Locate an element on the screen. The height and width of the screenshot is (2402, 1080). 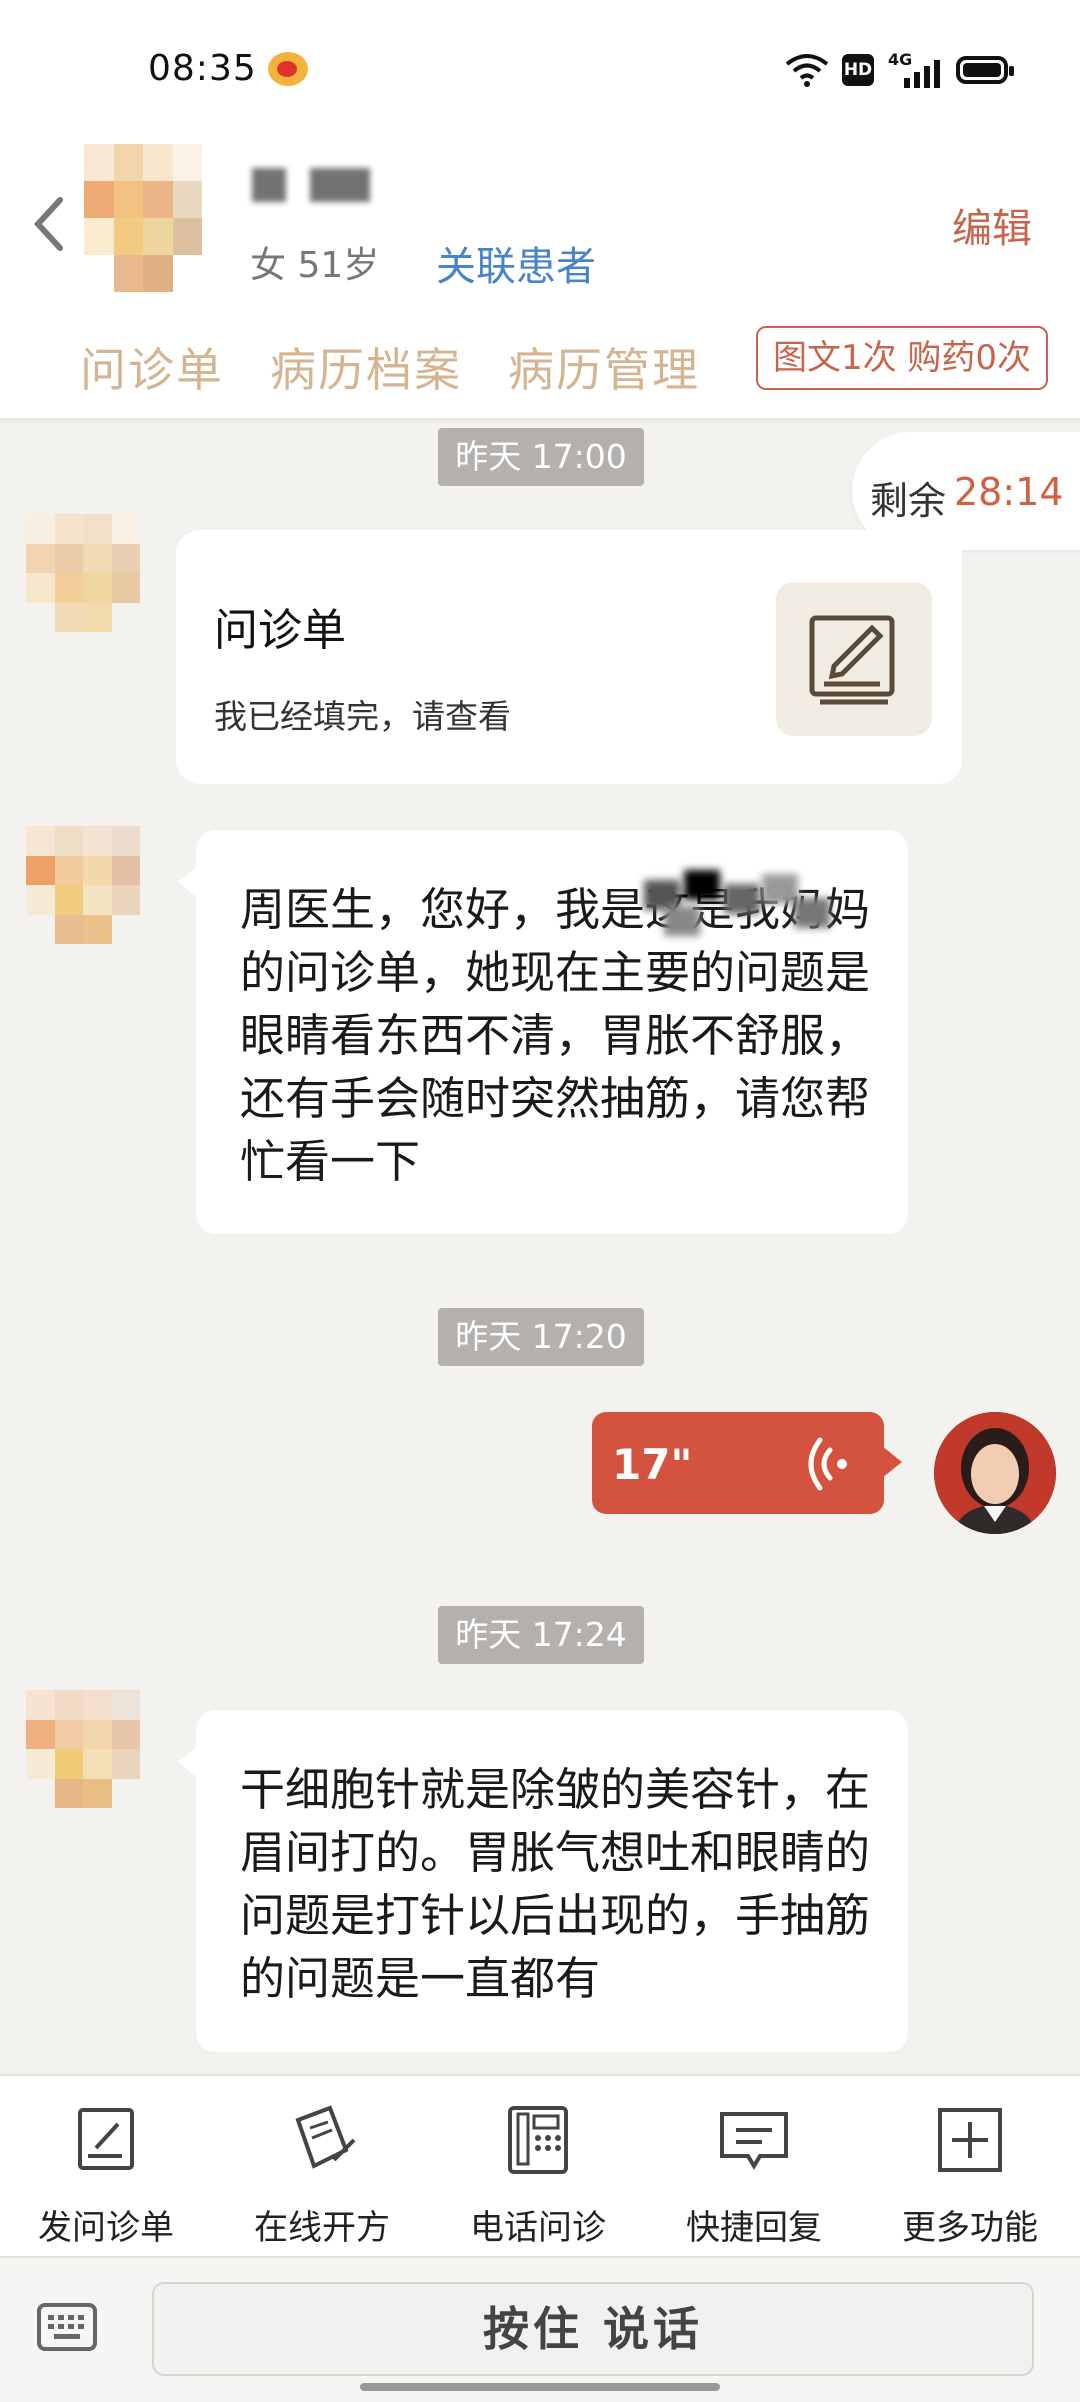
voice-message-bubble: 17" is located at coordinates (747, 1463).